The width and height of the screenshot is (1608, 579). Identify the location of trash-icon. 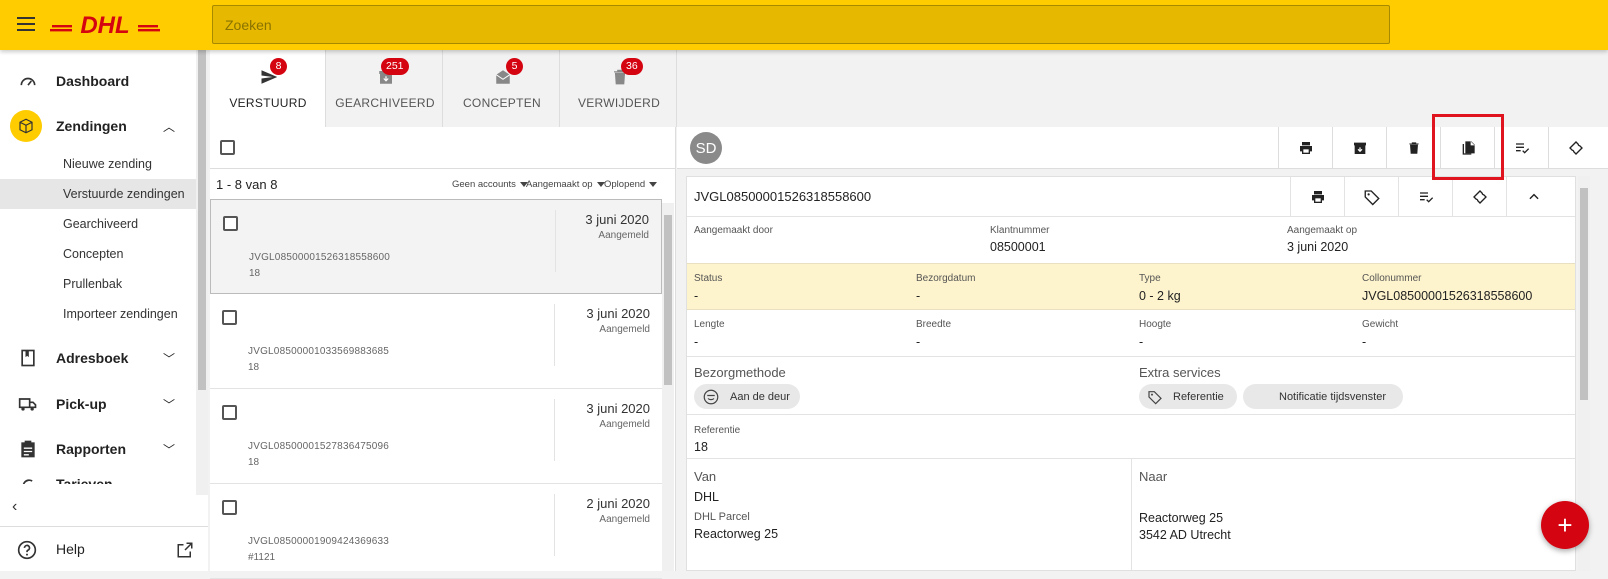
(1413, 148).